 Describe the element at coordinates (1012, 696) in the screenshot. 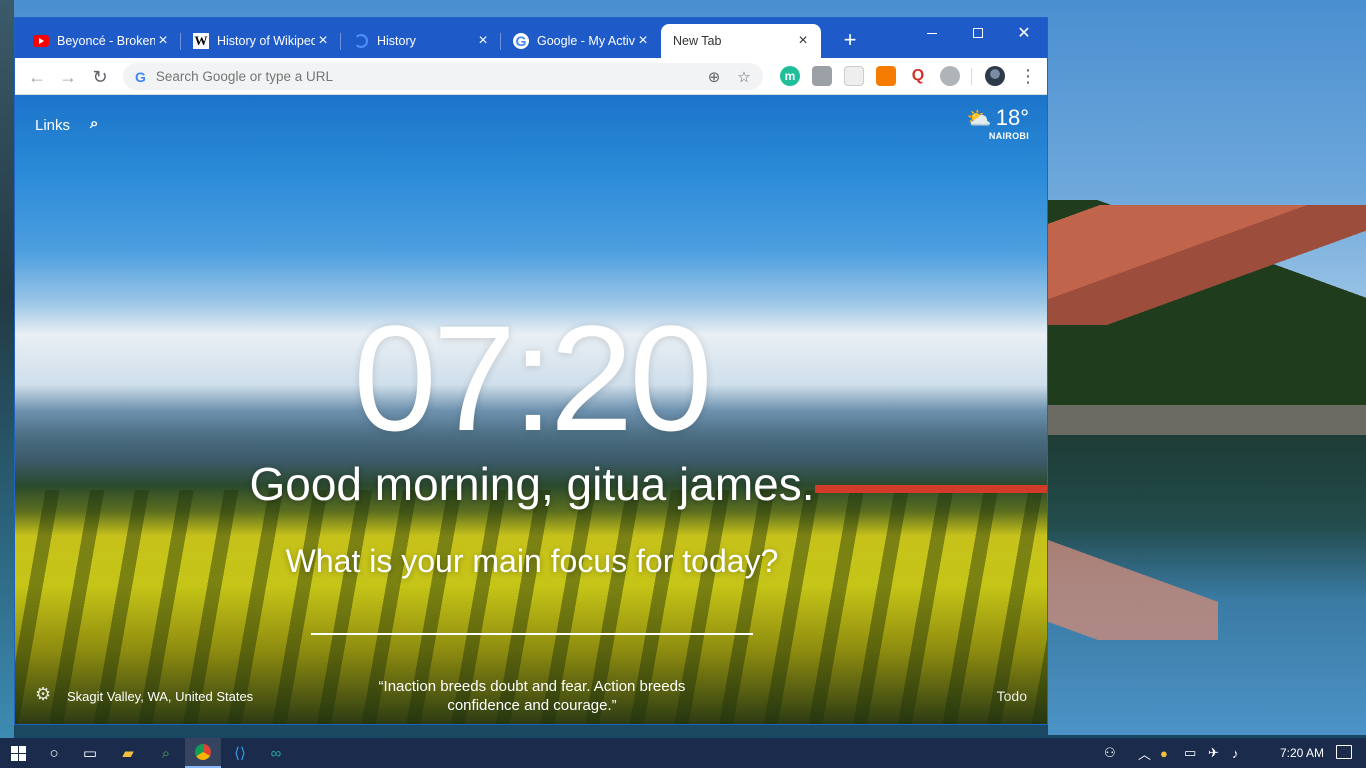

I see `todo-button: Todo` at that location.